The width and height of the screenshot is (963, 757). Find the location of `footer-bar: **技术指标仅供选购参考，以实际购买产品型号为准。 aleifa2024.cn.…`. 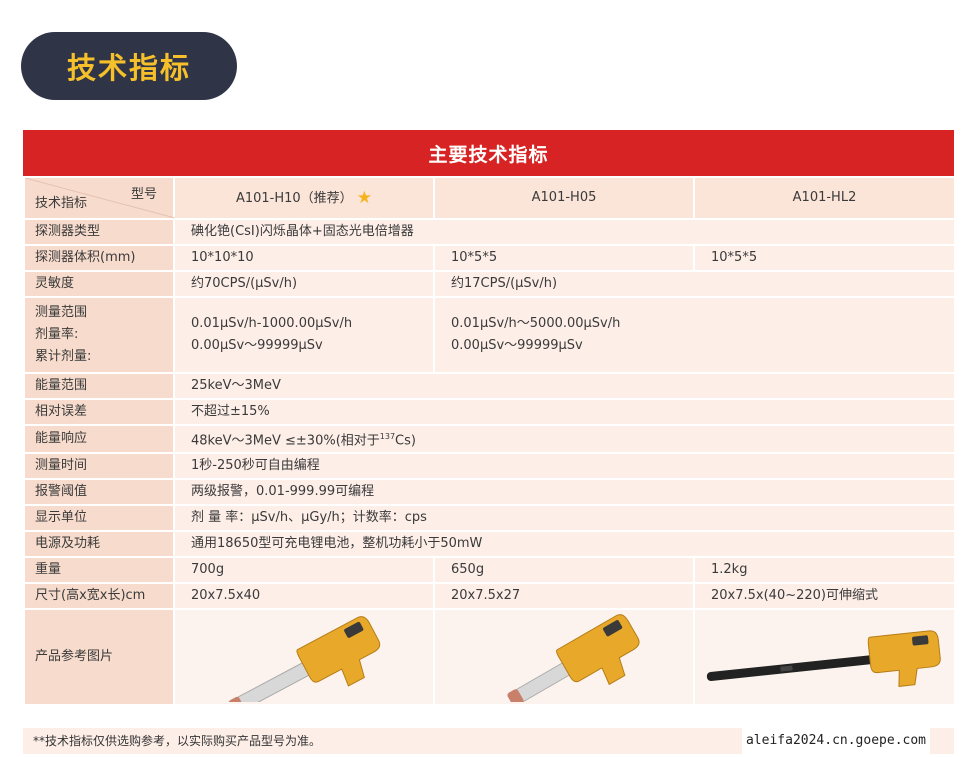

footer-bar: **技术指标仅供选购参考，以实际购买产品型号为准。 aleifa2024.cn.… is located at coordinates (488, 741).